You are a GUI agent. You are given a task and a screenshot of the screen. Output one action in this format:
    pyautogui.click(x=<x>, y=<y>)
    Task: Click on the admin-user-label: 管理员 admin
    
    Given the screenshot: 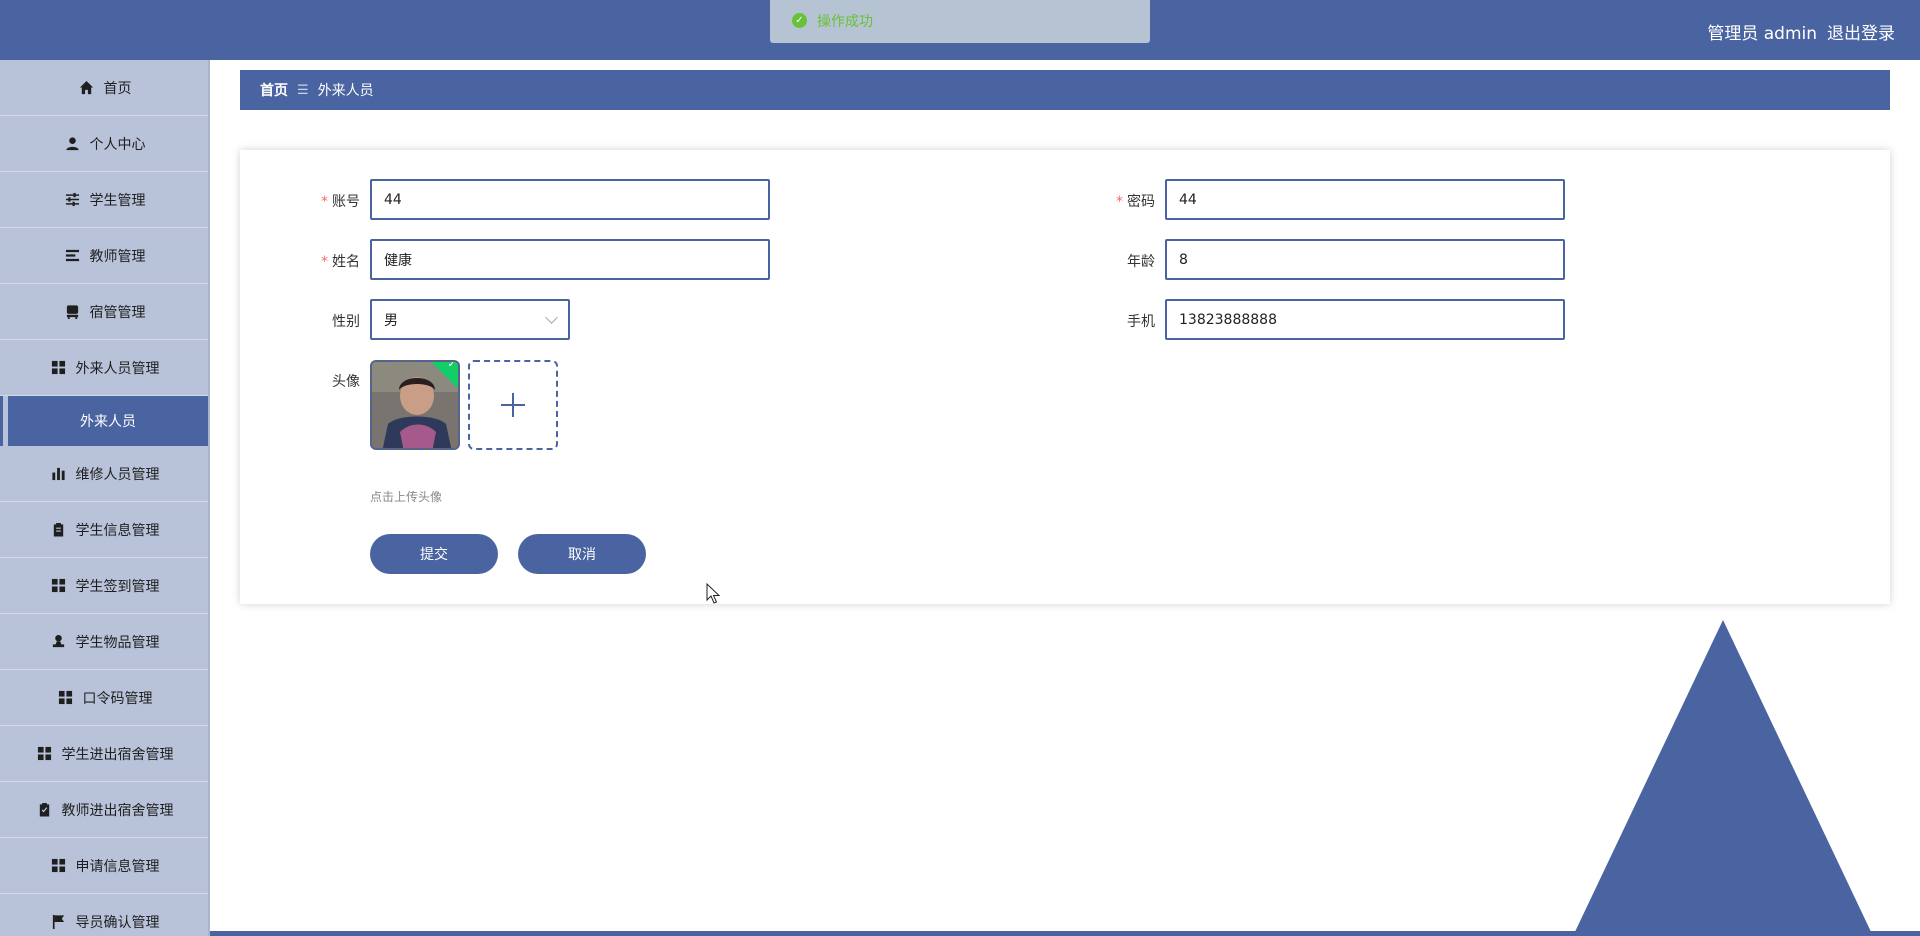 What is the action you would take?
    pyautogui.click(x=1762, y=31)
    